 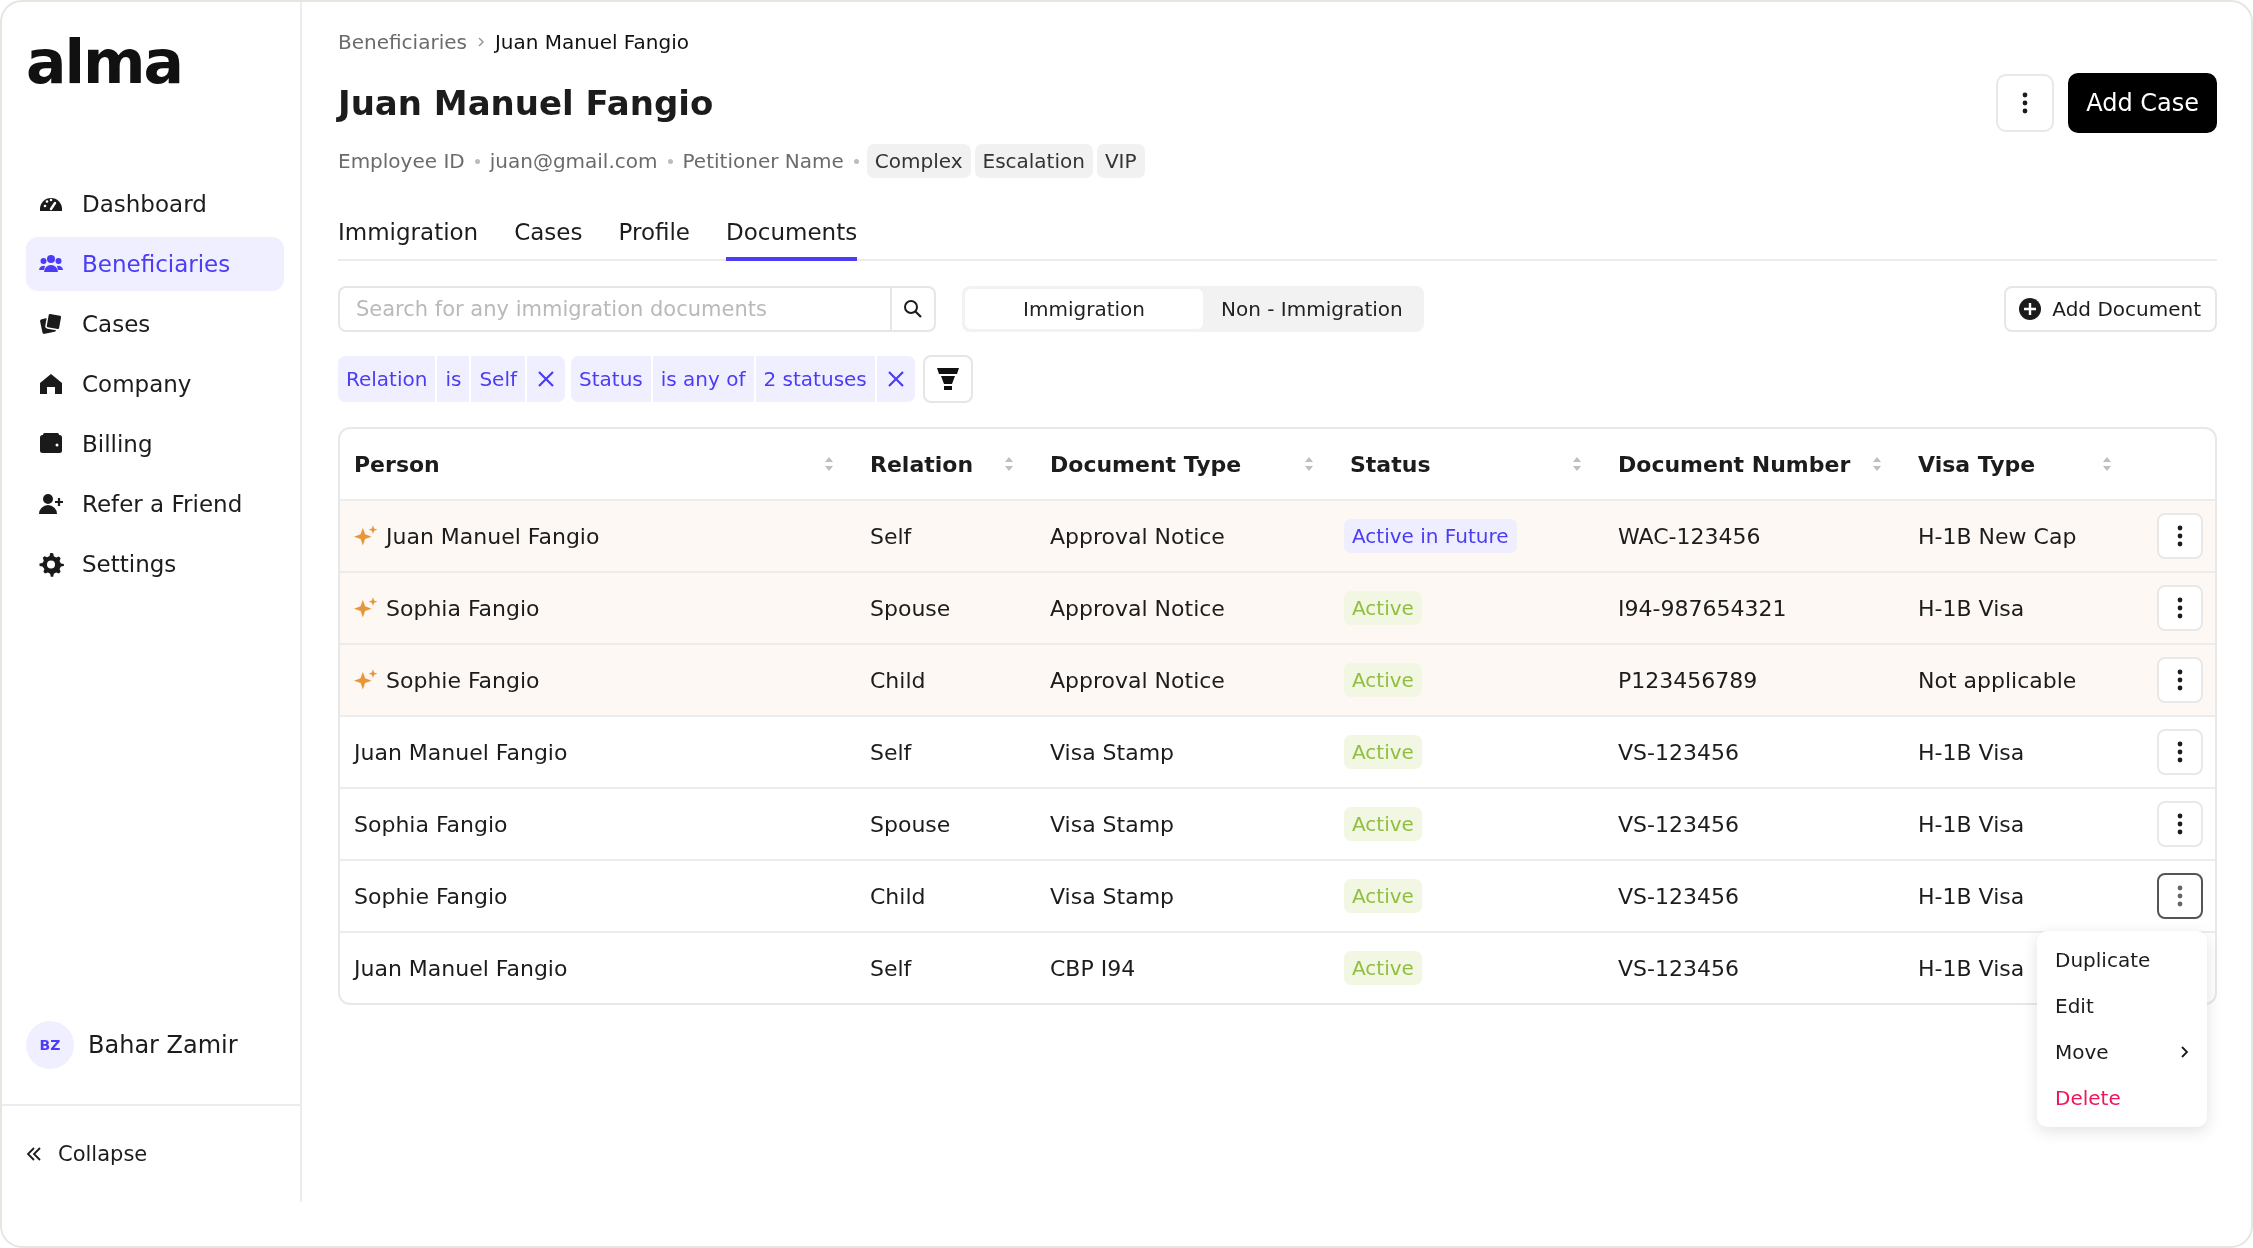 What do you see at coordinates (155, 564) in the screenshot?
I see `sidebar-item: Settings` at bounding box center [155, 564].